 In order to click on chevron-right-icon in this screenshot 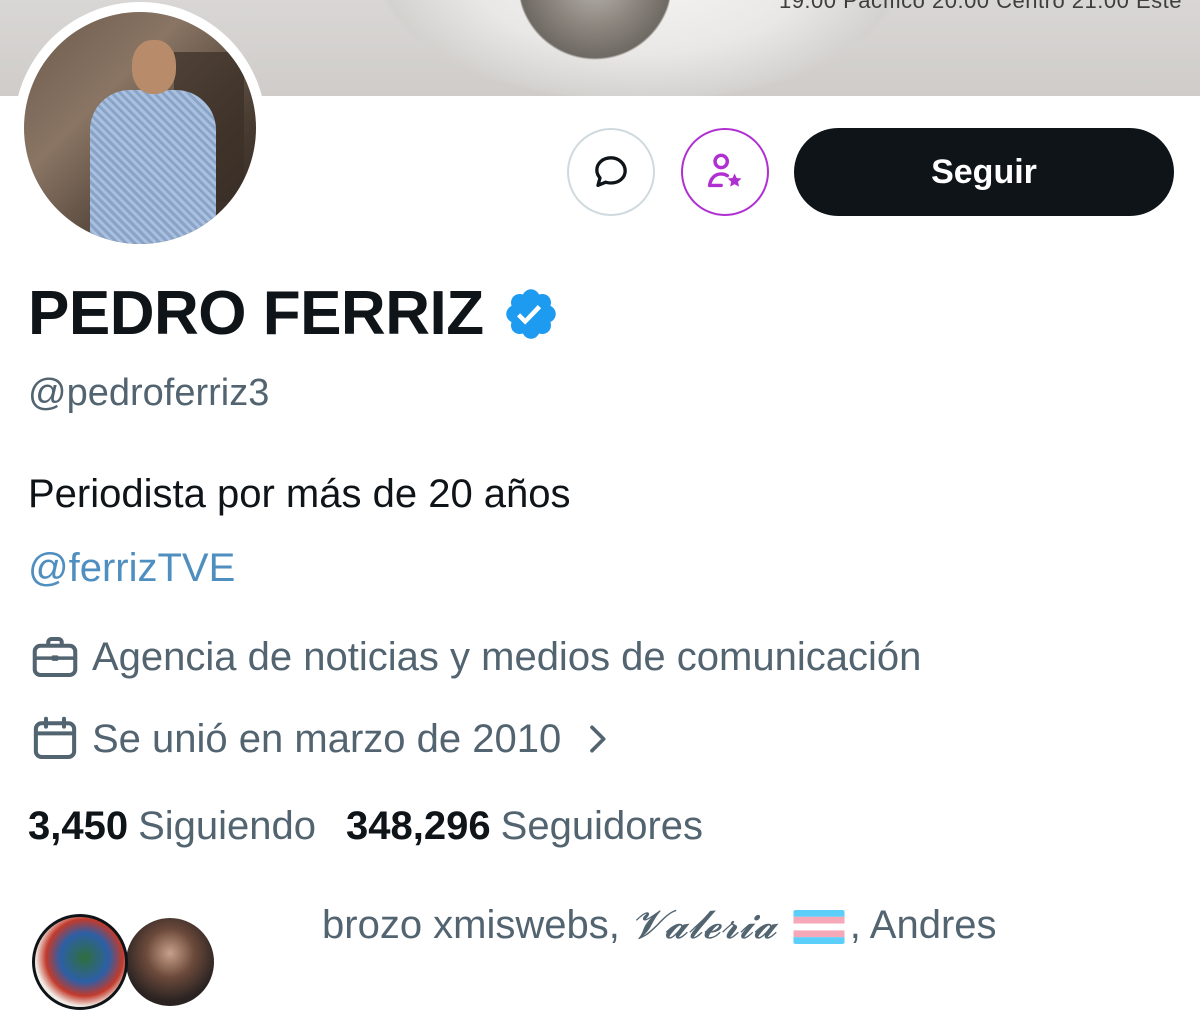, I will do `click(598, 739)`.